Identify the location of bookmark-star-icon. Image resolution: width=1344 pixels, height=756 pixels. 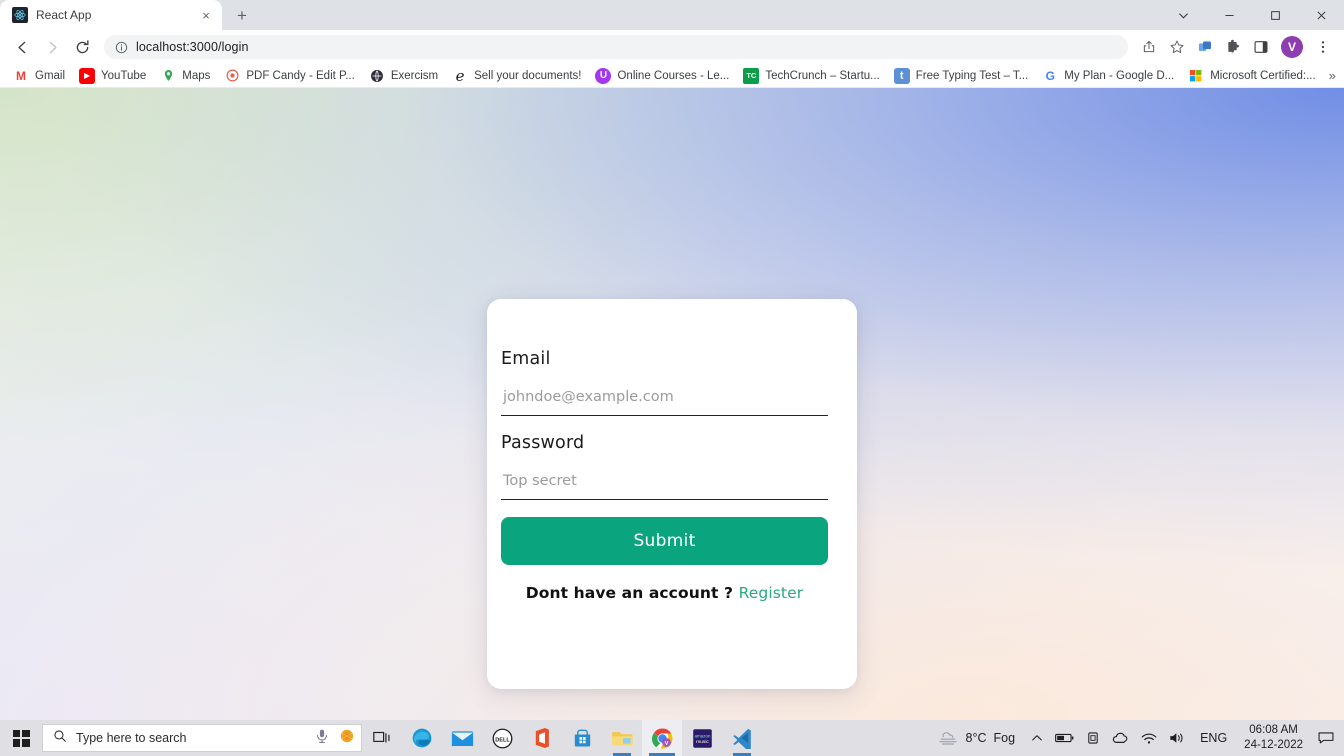
(1177, 47).